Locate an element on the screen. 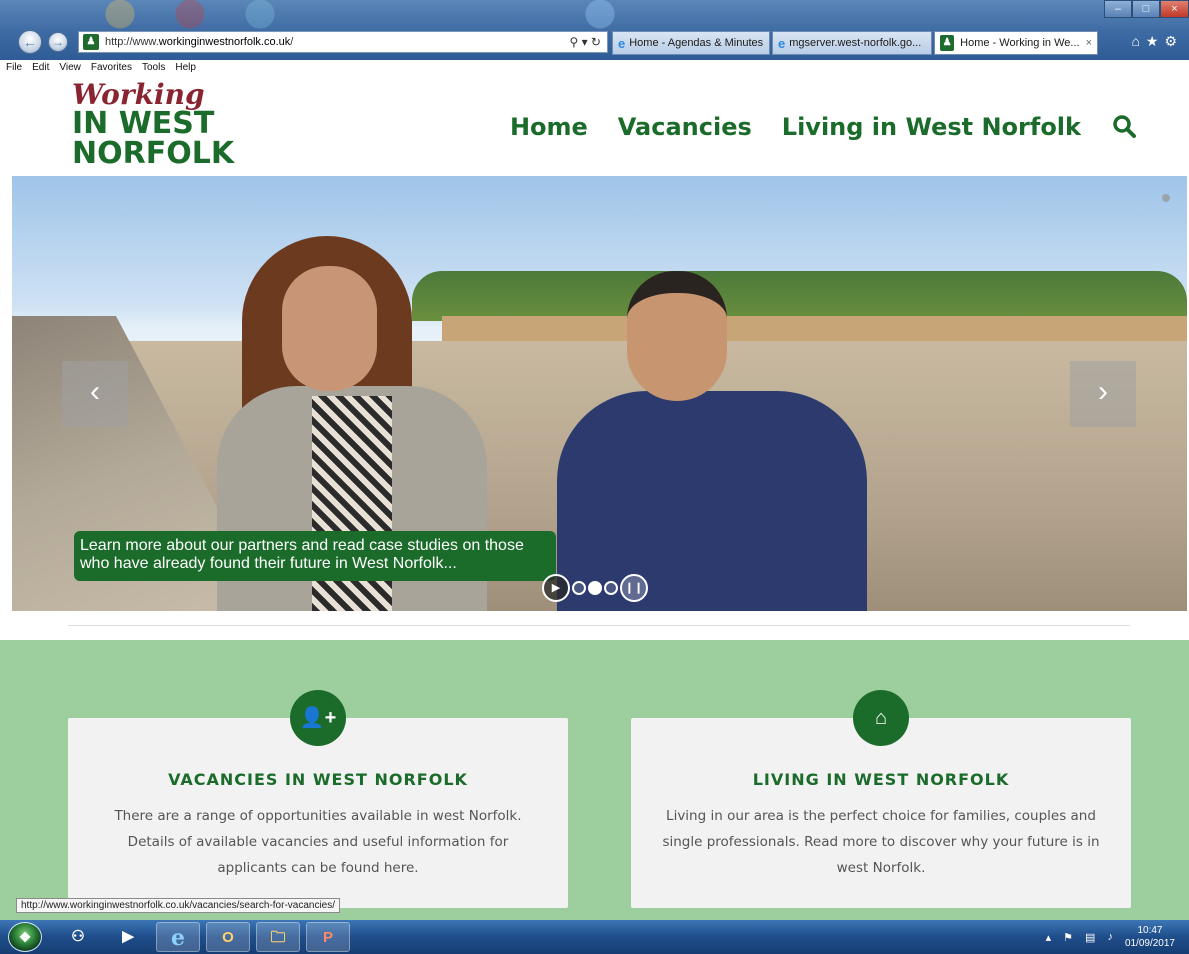 The width and height of the screenshot is (1189, 954). nav-vacancies: Vacancies is located at coordinates (685, 127).